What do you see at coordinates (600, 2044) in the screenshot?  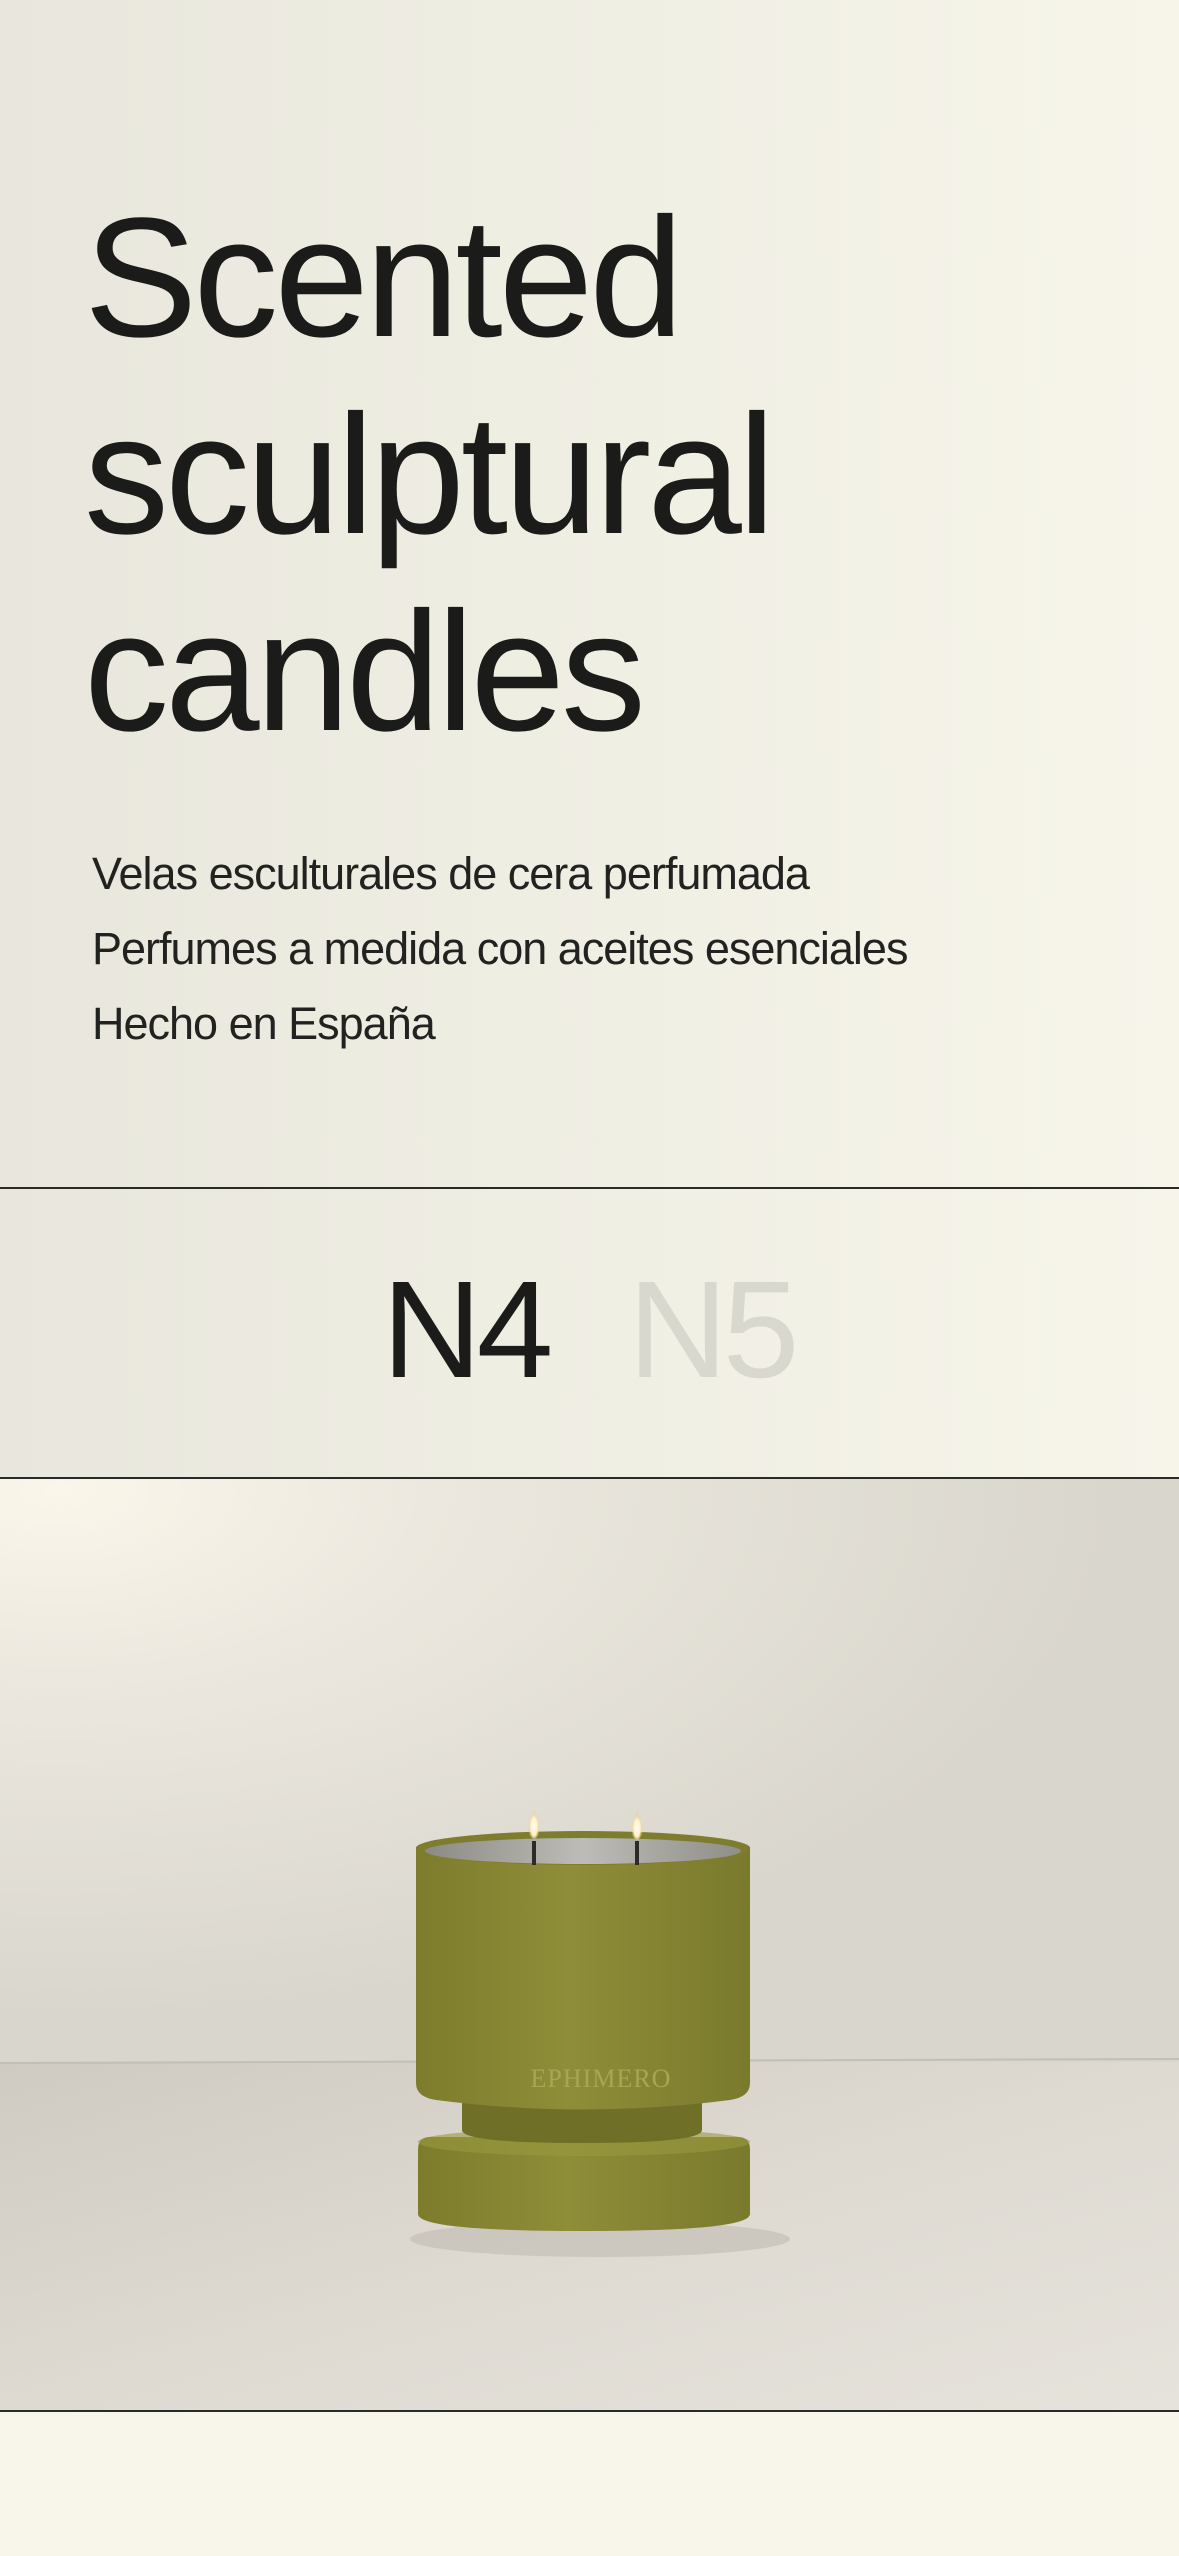 I see `candle-product: EPHIMERO` at bounding box center [600, 2044].